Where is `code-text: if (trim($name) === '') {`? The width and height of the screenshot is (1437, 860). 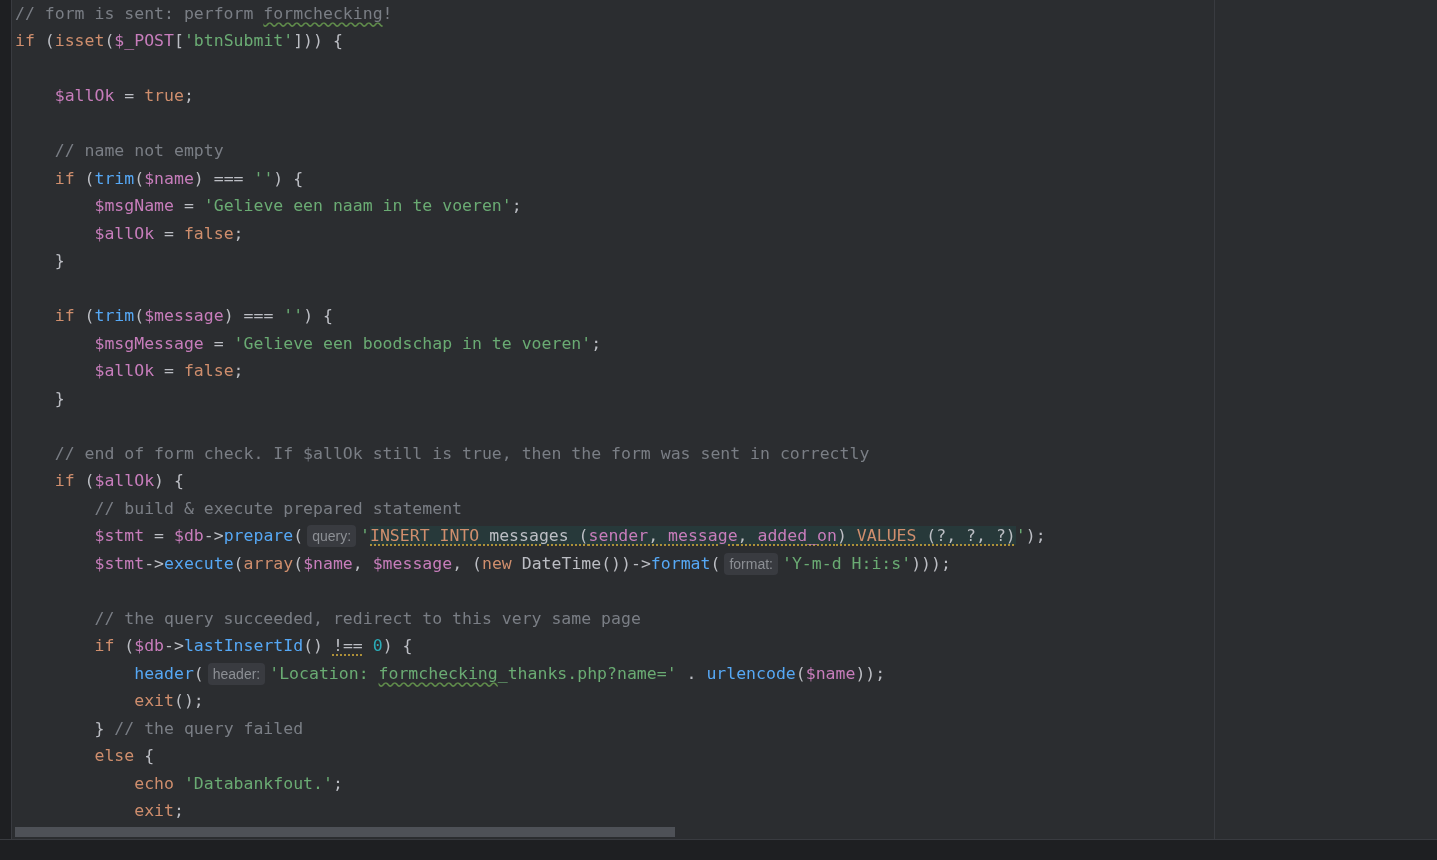 code-text: if (trim($name) === '') { is located at coordinates (179, 178).